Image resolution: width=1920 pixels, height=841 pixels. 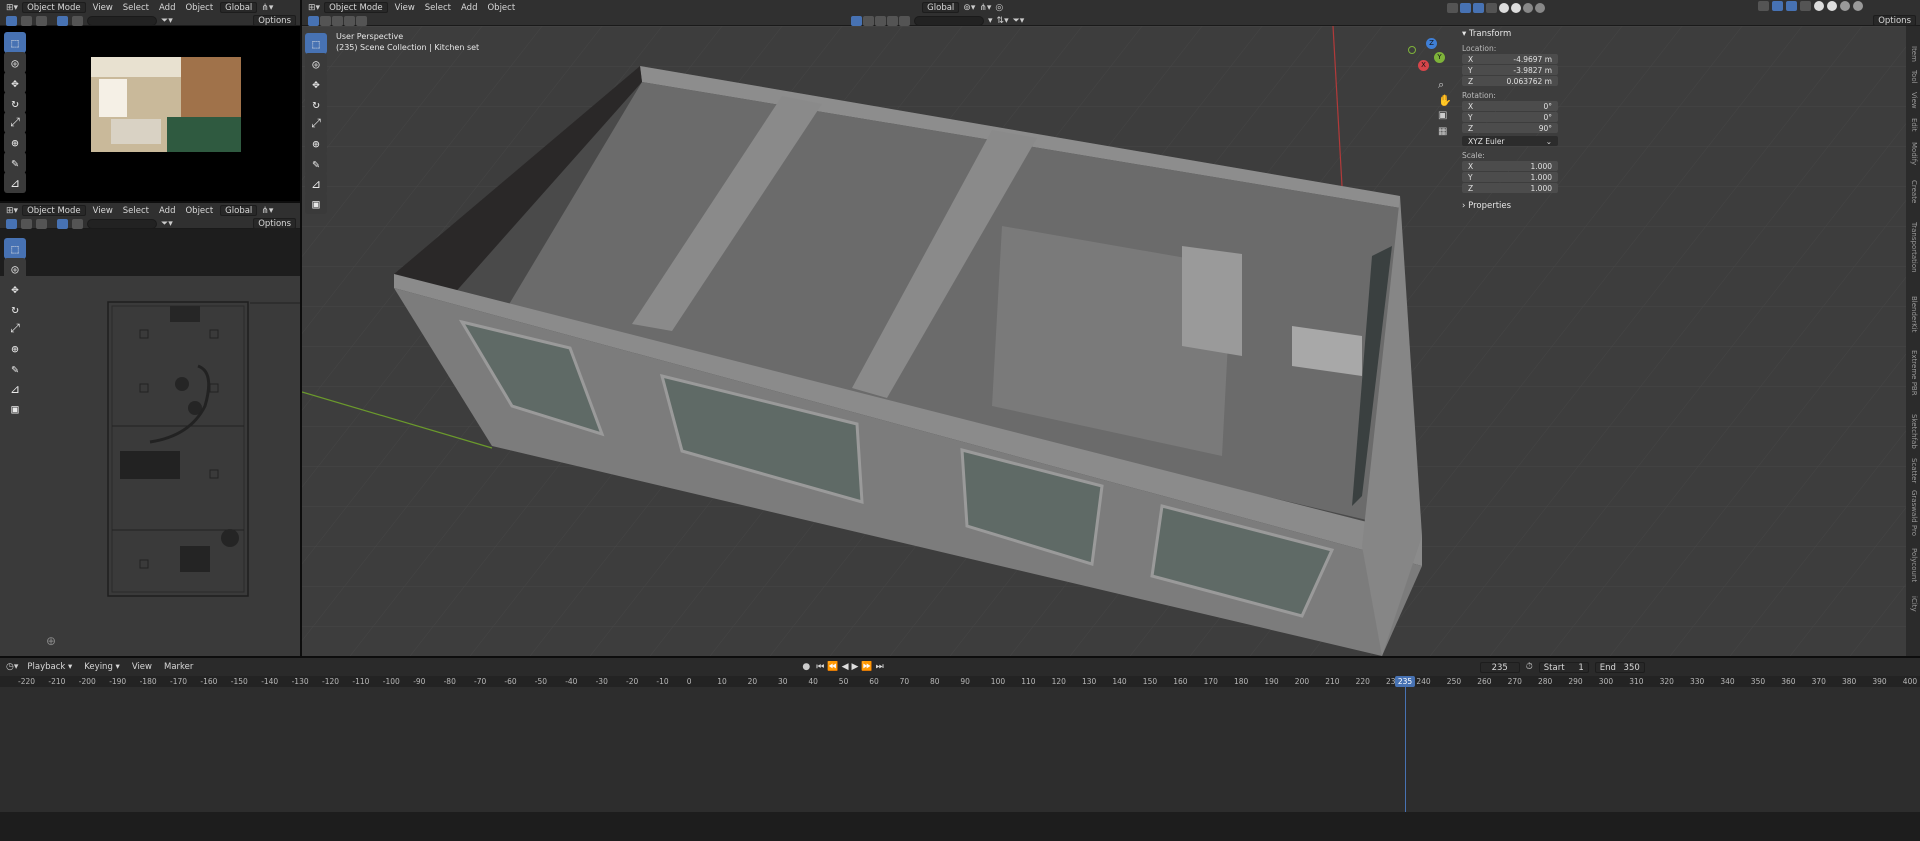 I want to click on tool-cursor: ◎, so click(x=316, y=63).